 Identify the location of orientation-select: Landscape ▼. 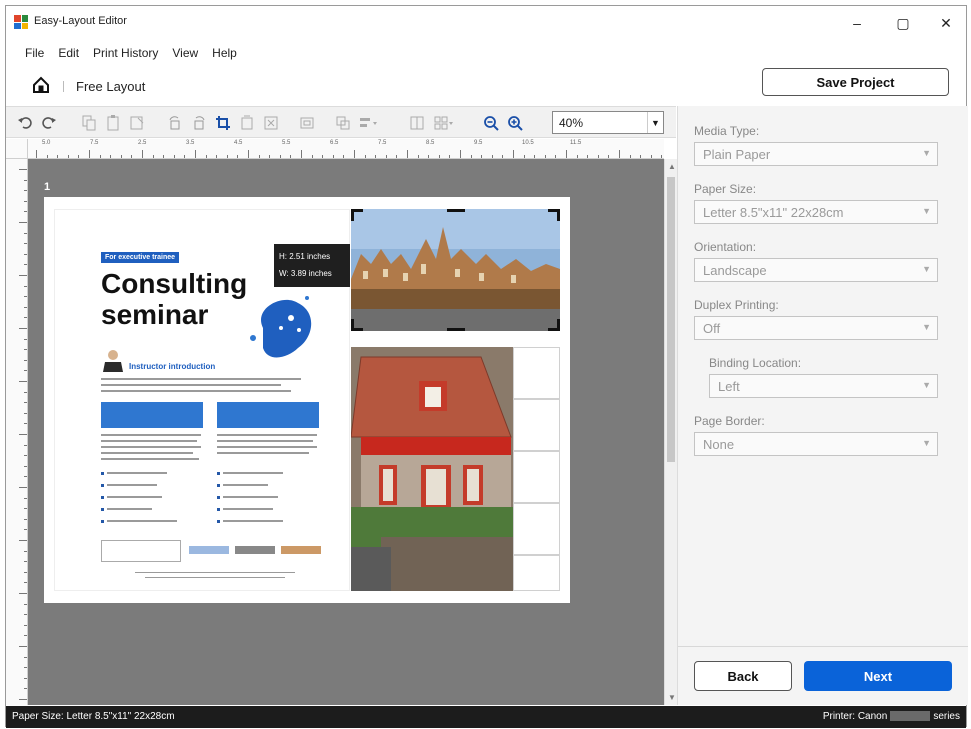
(816, 270).